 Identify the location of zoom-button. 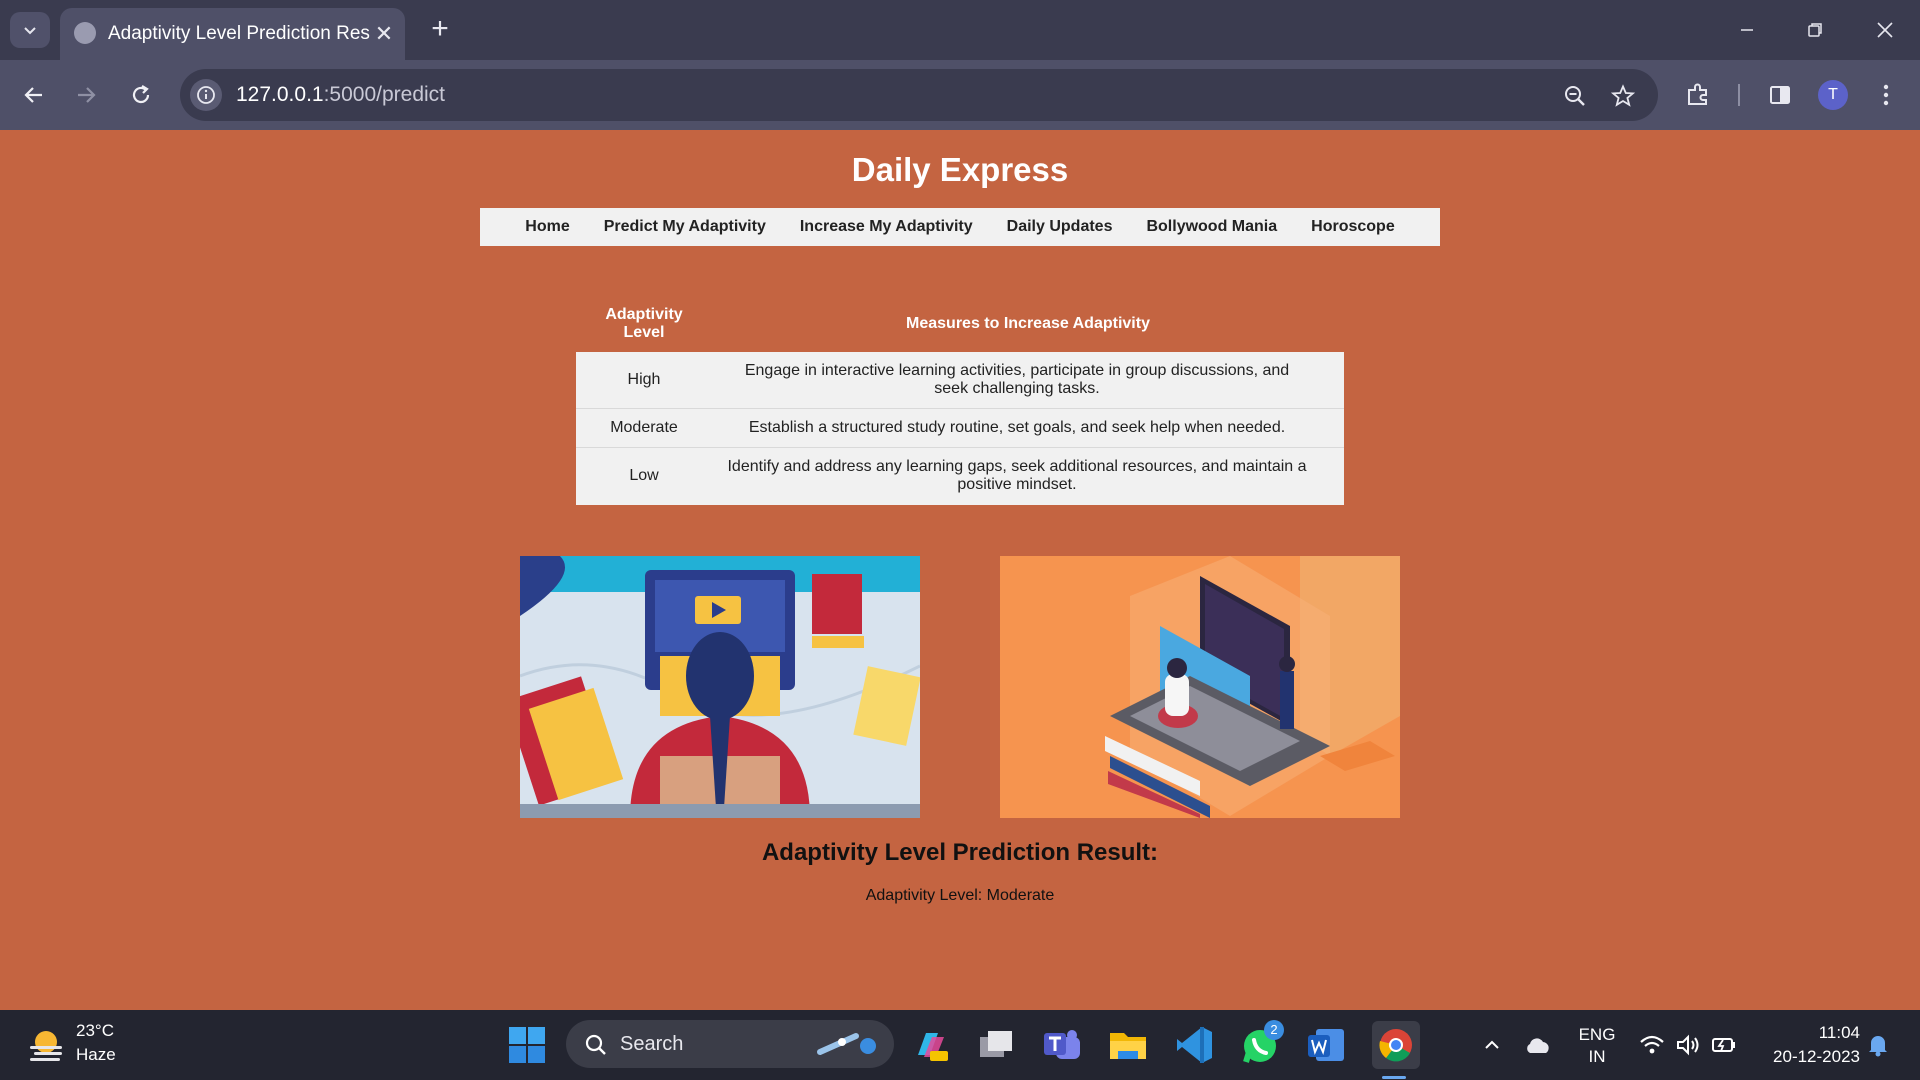
(1575, 96).